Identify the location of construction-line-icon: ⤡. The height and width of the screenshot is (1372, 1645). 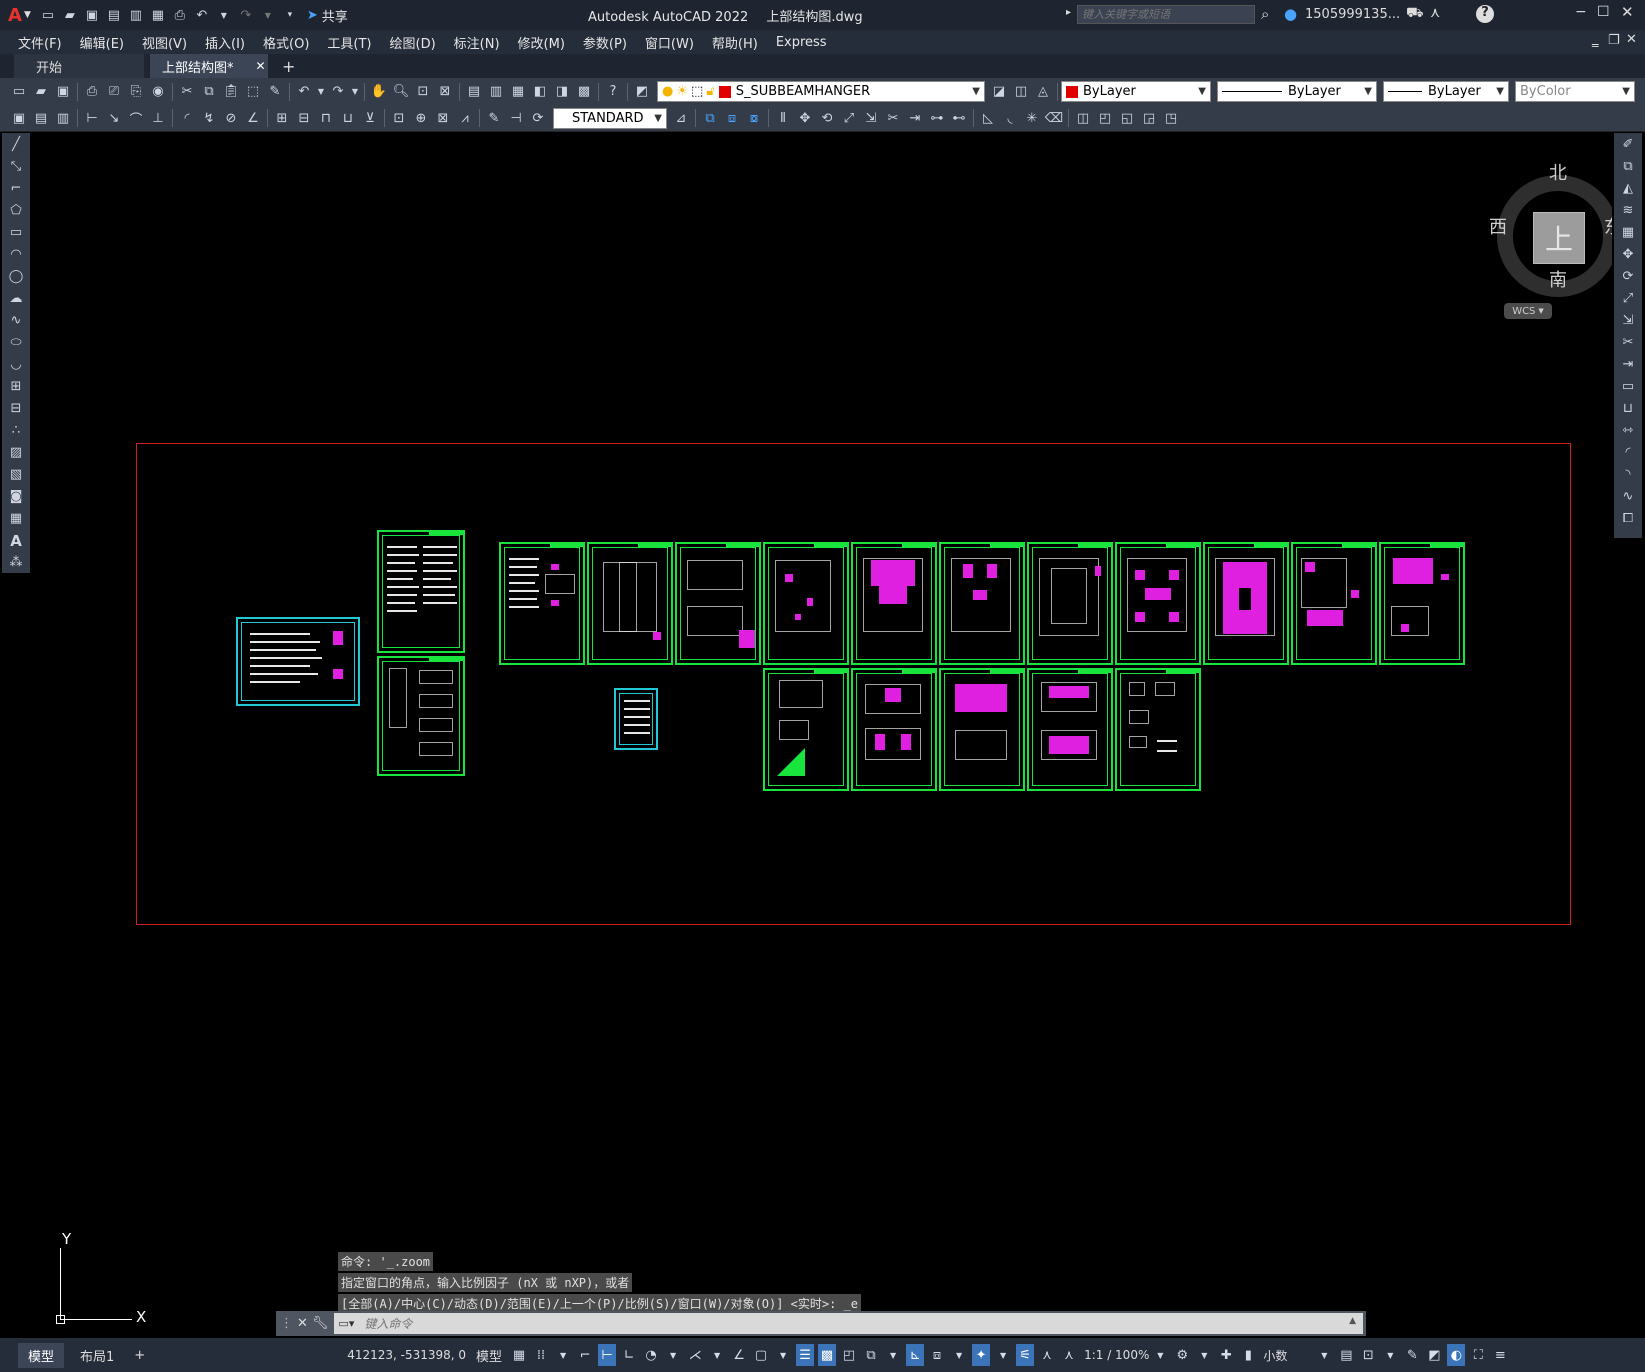
(16, 166).